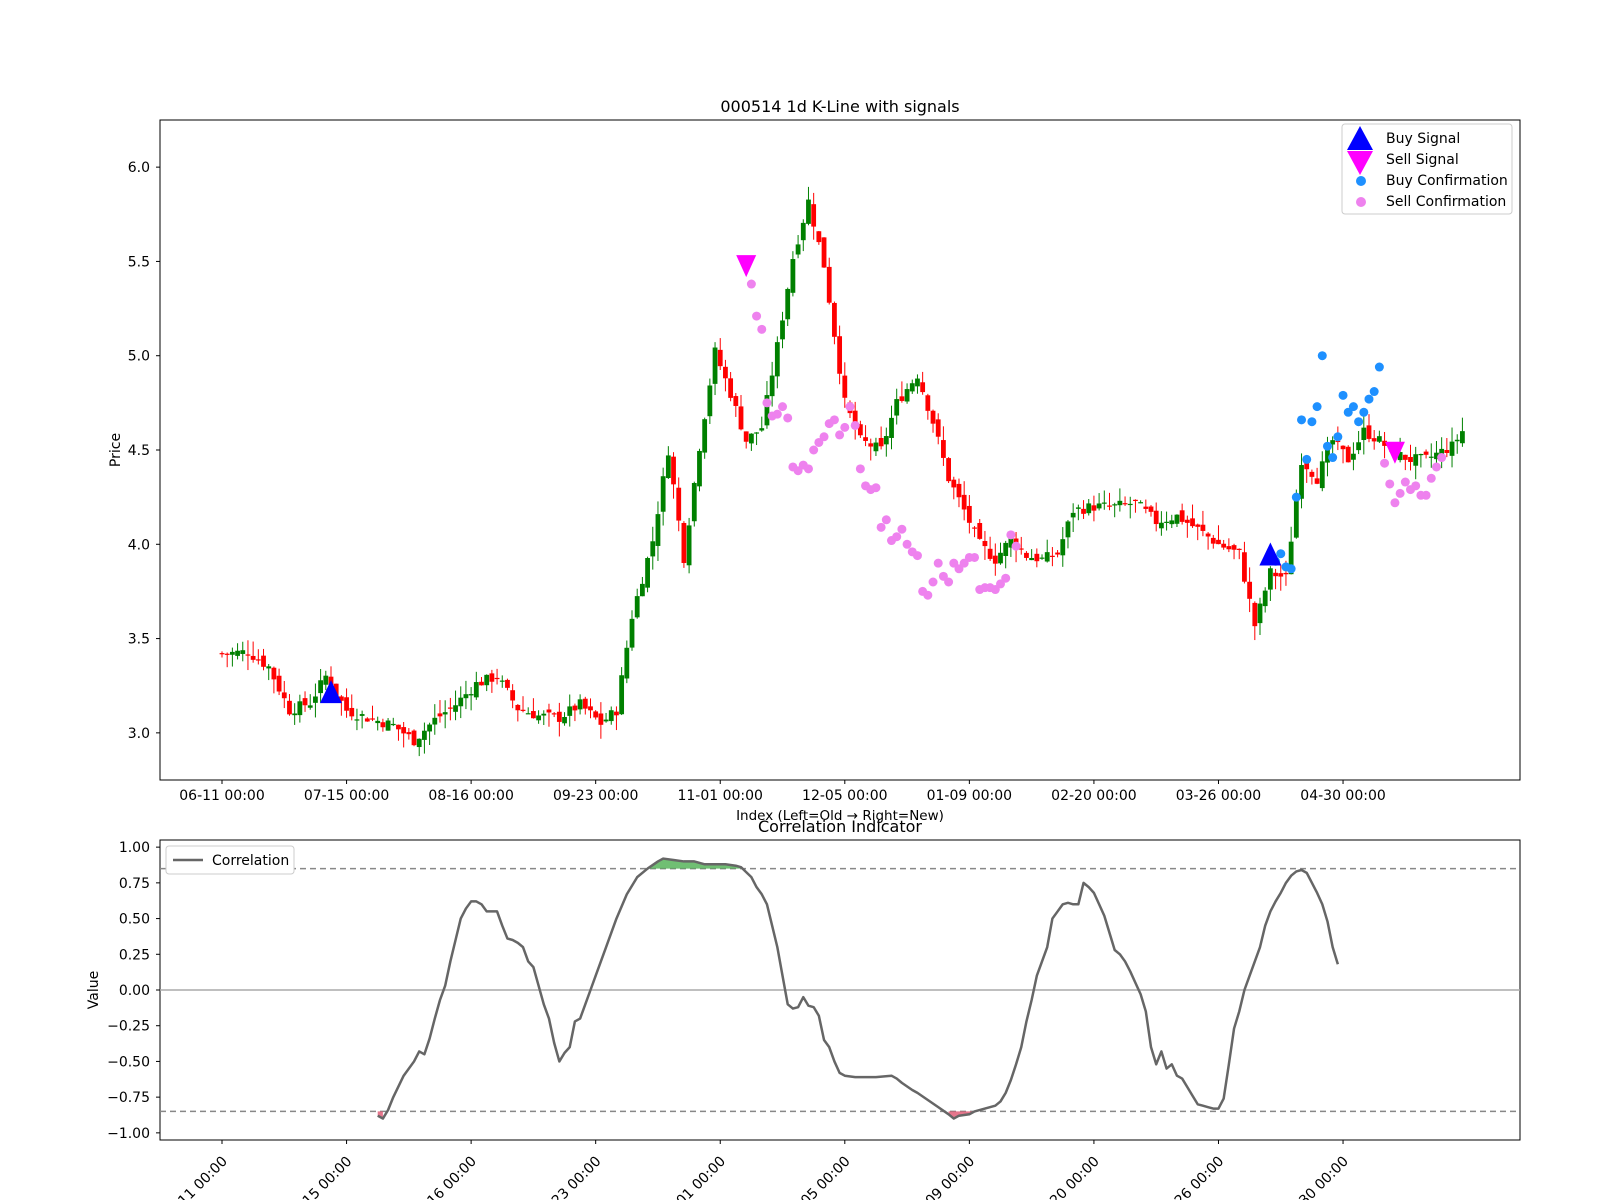  What do you see at coordinates (1067, 1177) in the screenshot?
I see `correlation-x-tick-label: 02-20 00:00` at bounding box center [1067, 1177].